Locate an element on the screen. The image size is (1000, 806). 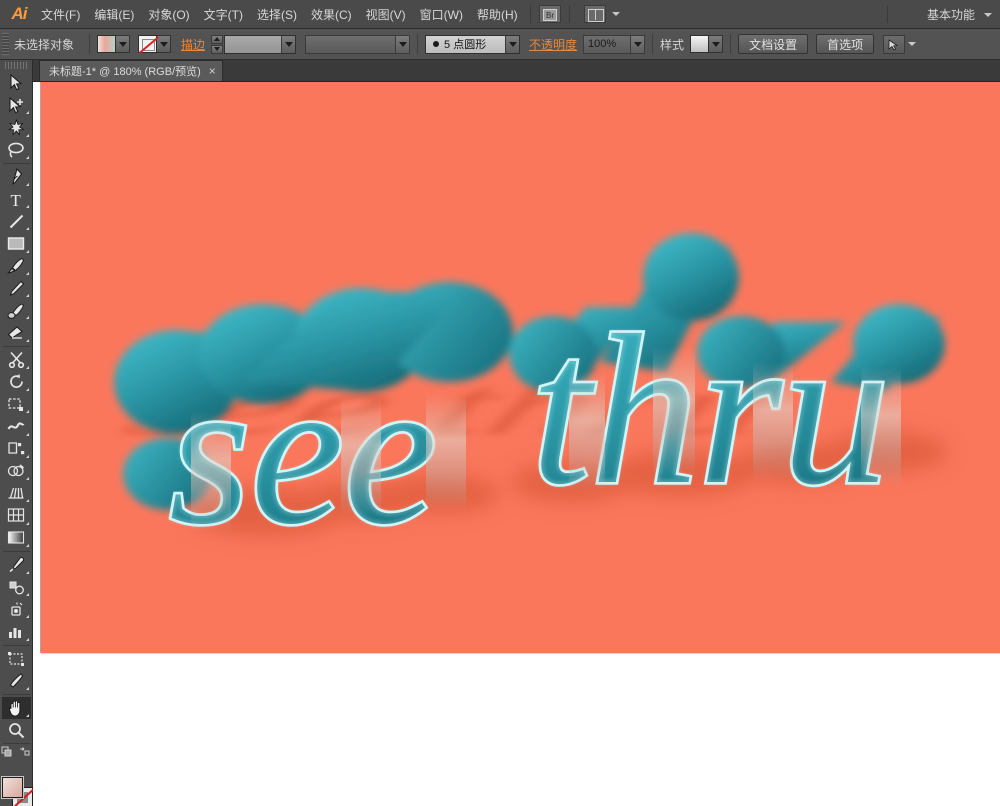
control-bar-grip is located at coordinates (5, 44).